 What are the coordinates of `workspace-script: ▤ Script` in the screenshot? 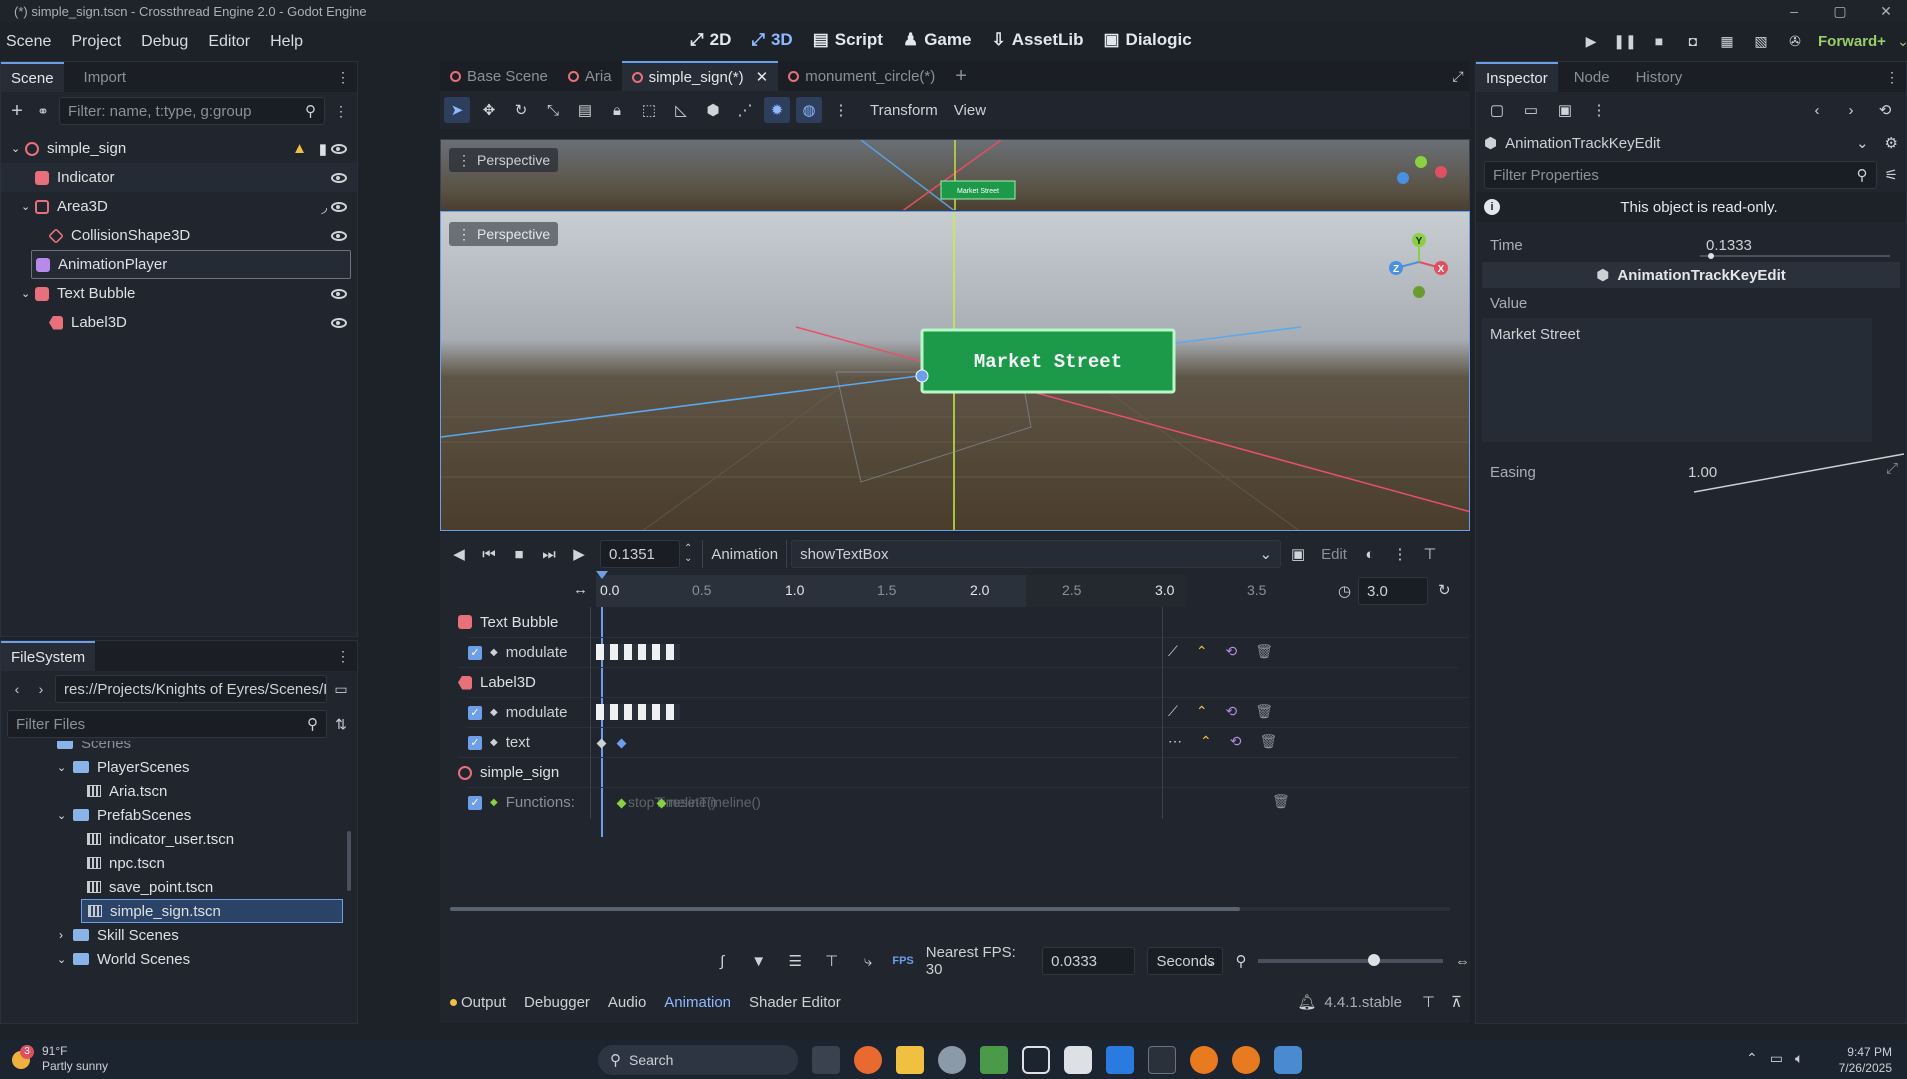 It's located at (848, 40).